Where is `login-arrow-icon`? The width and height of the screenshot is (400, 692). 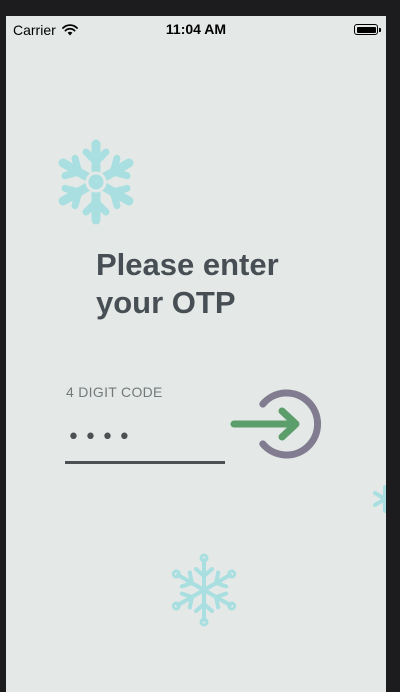 login-arrow-icon is located at coordinates (275, 424).